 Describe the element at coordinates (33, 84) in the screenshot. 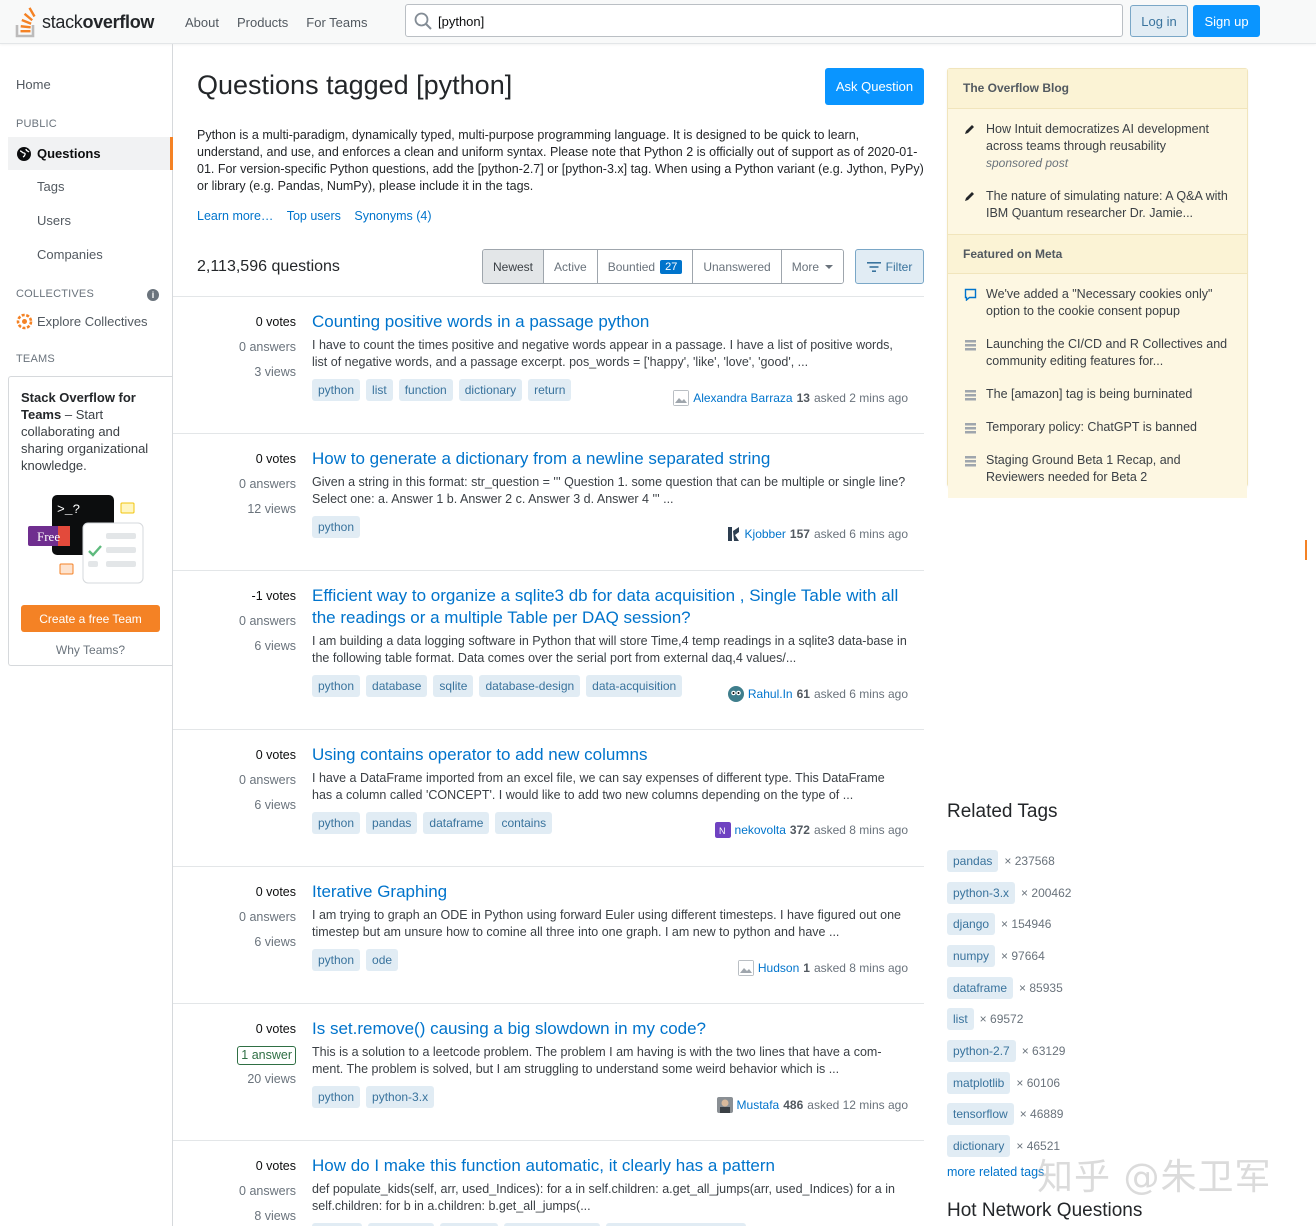

I see `sidebar-item-home: Home` at that location.